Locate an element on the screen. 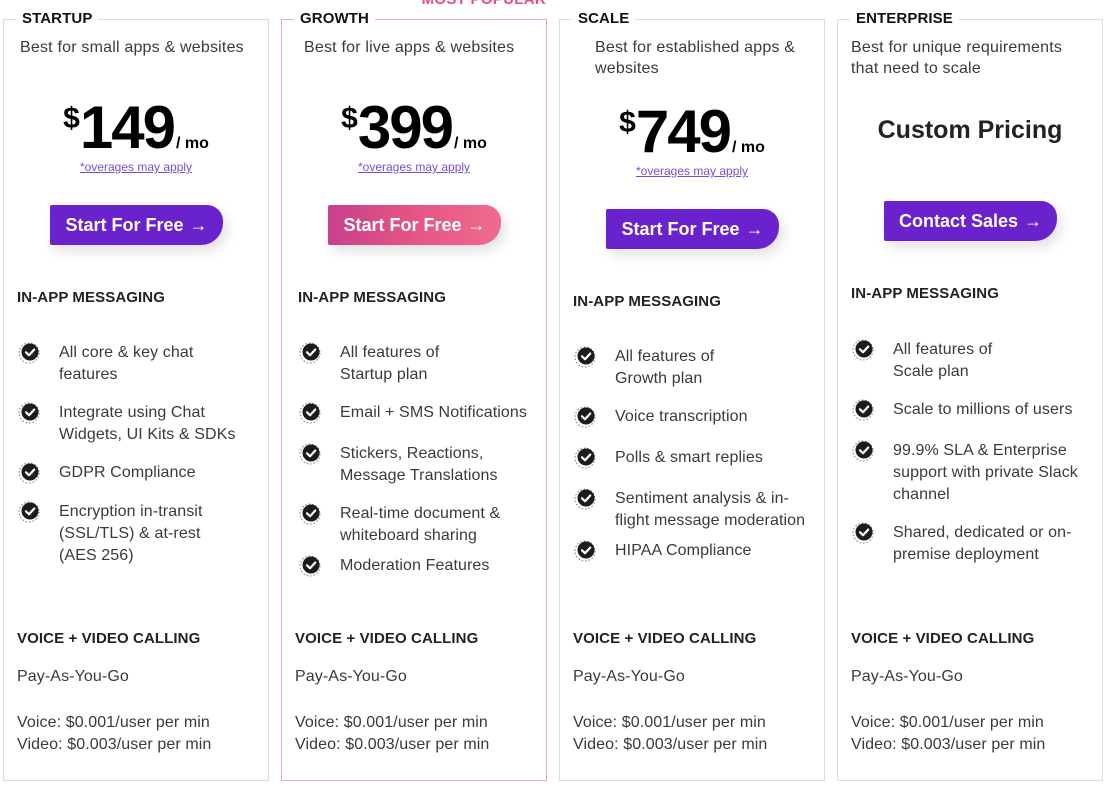 The height and width of the screenshot is (788, 1108). contact-sales-button: Contact Sales → is located at coordinates (970, 221).